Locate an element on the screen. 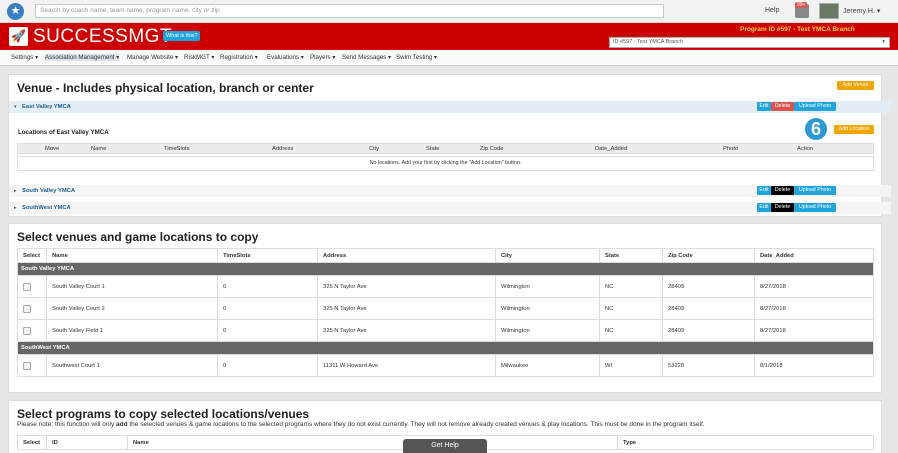  group-header: South Valley YMCA is located at coordinates (445, 269).